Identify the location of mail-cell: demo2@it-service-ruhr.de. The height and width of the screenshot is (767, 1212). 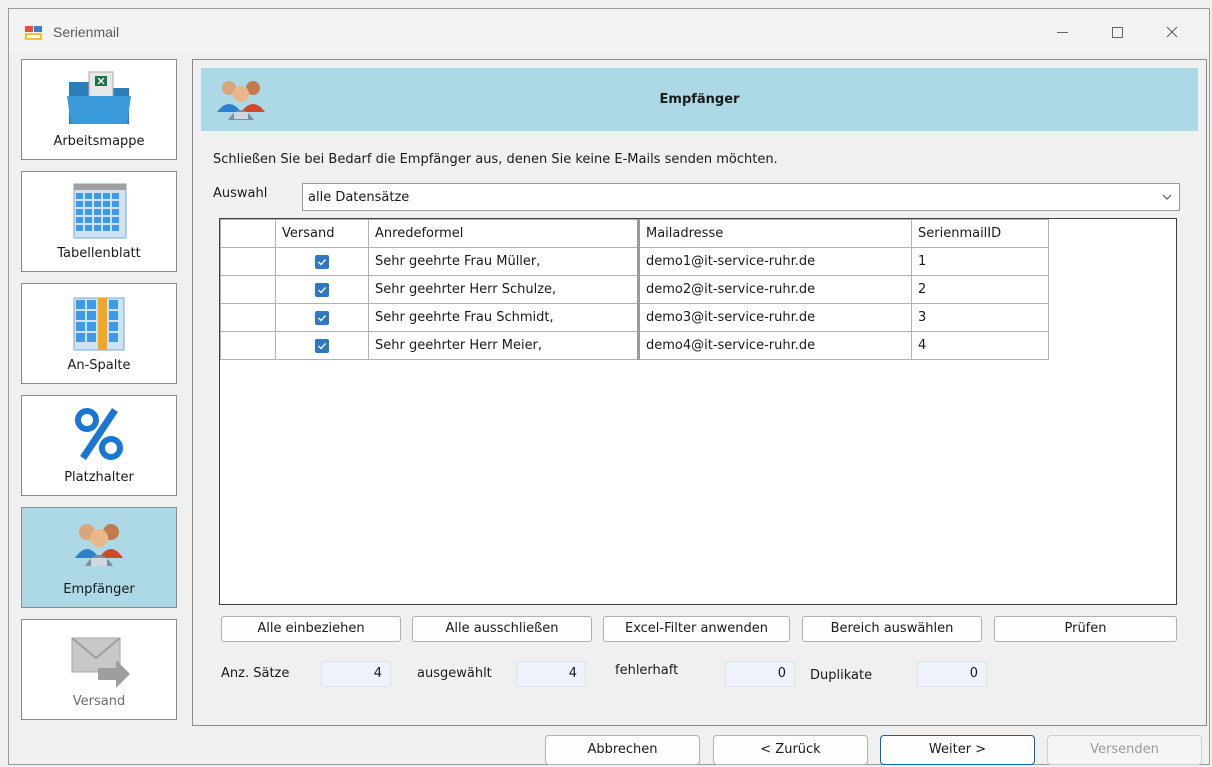
(774, 289).